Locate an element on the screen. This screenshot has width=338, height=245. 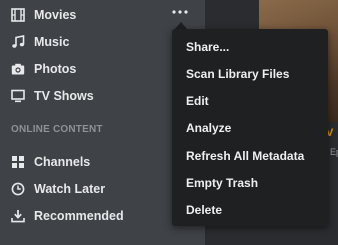
menu-item-label: Delete is located at coordinates (204, 210).